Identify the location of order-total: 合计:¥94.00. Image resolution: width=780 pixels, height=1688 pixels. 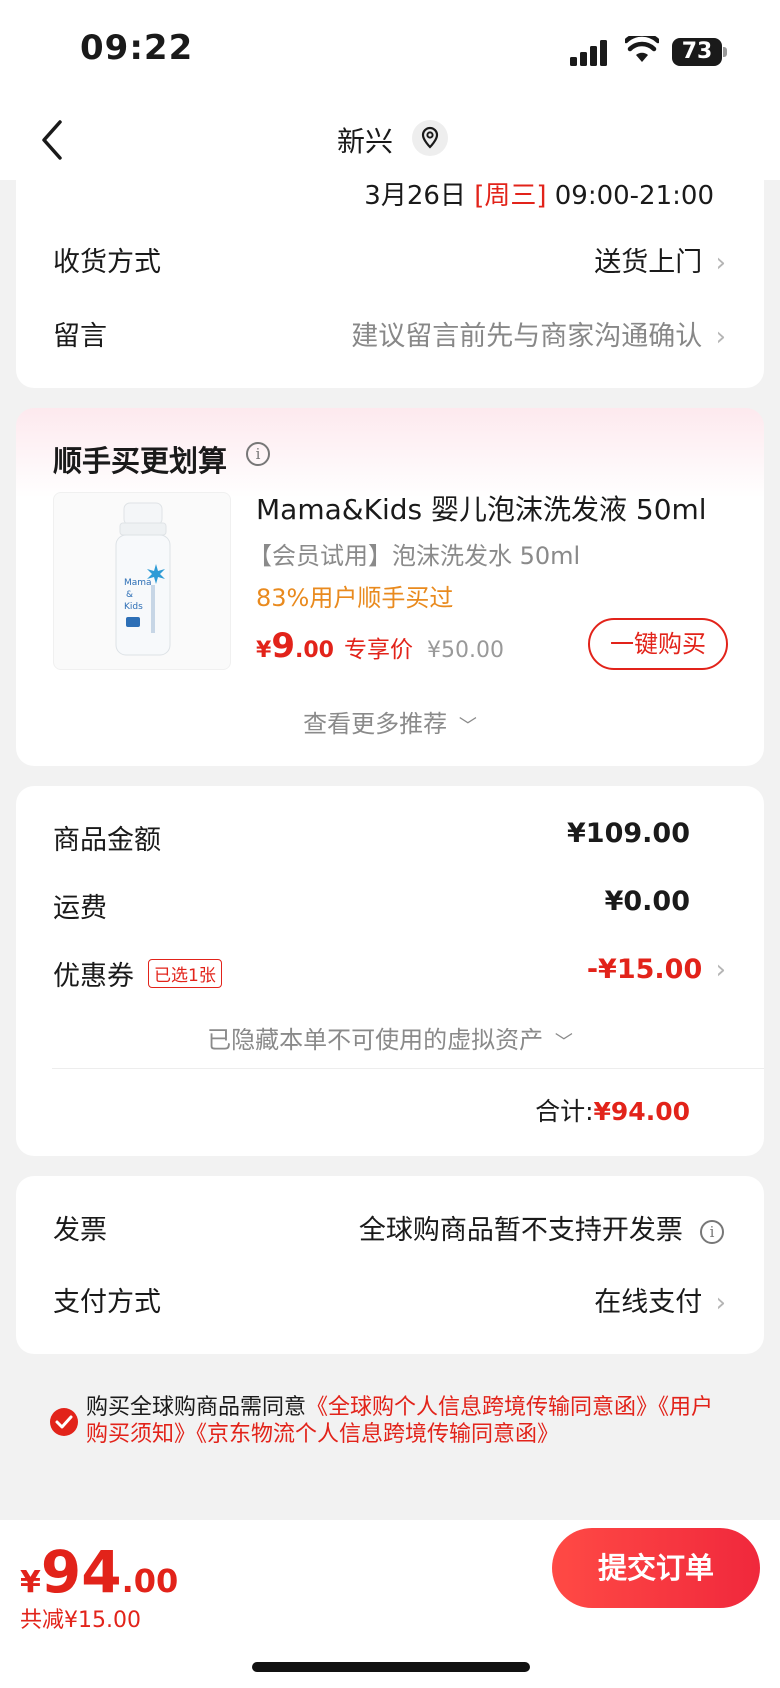
(612, 1111).